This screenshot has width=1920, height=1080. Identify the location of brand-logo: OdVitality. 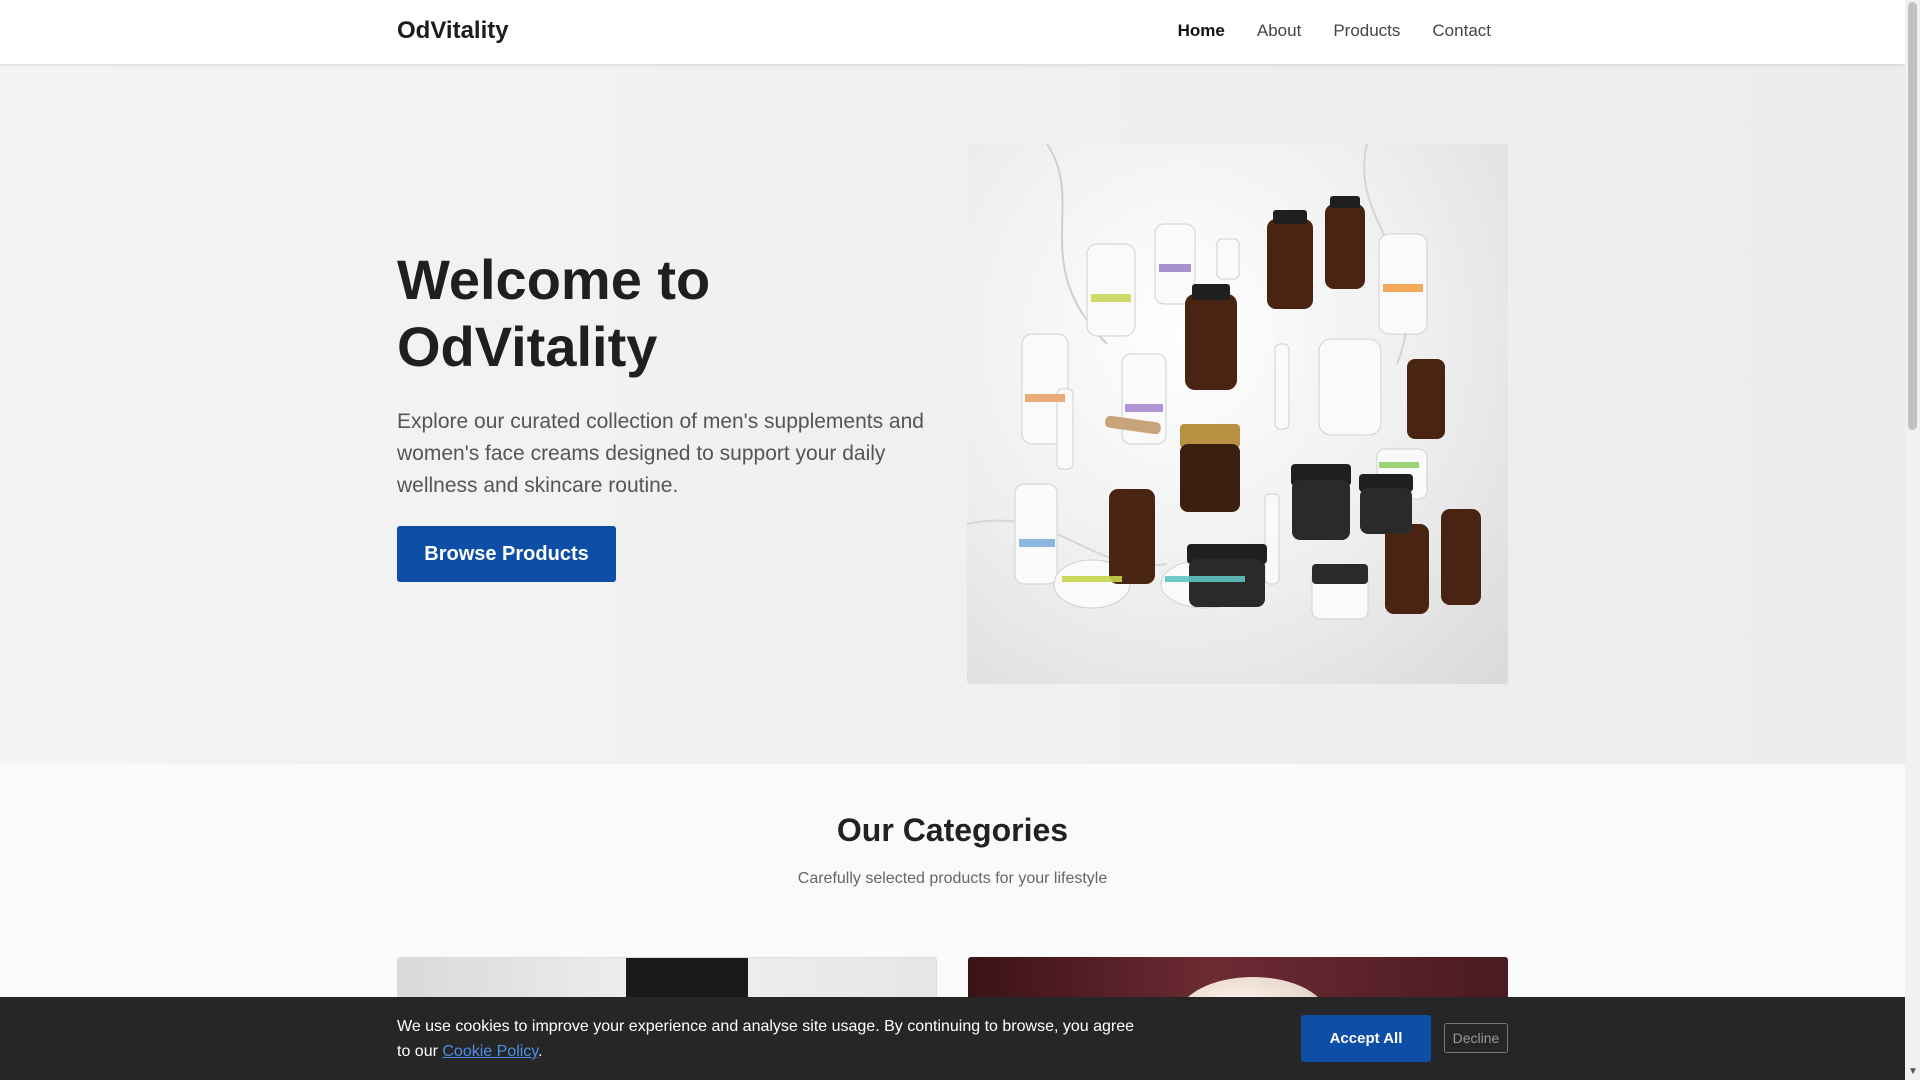
(453, 31).